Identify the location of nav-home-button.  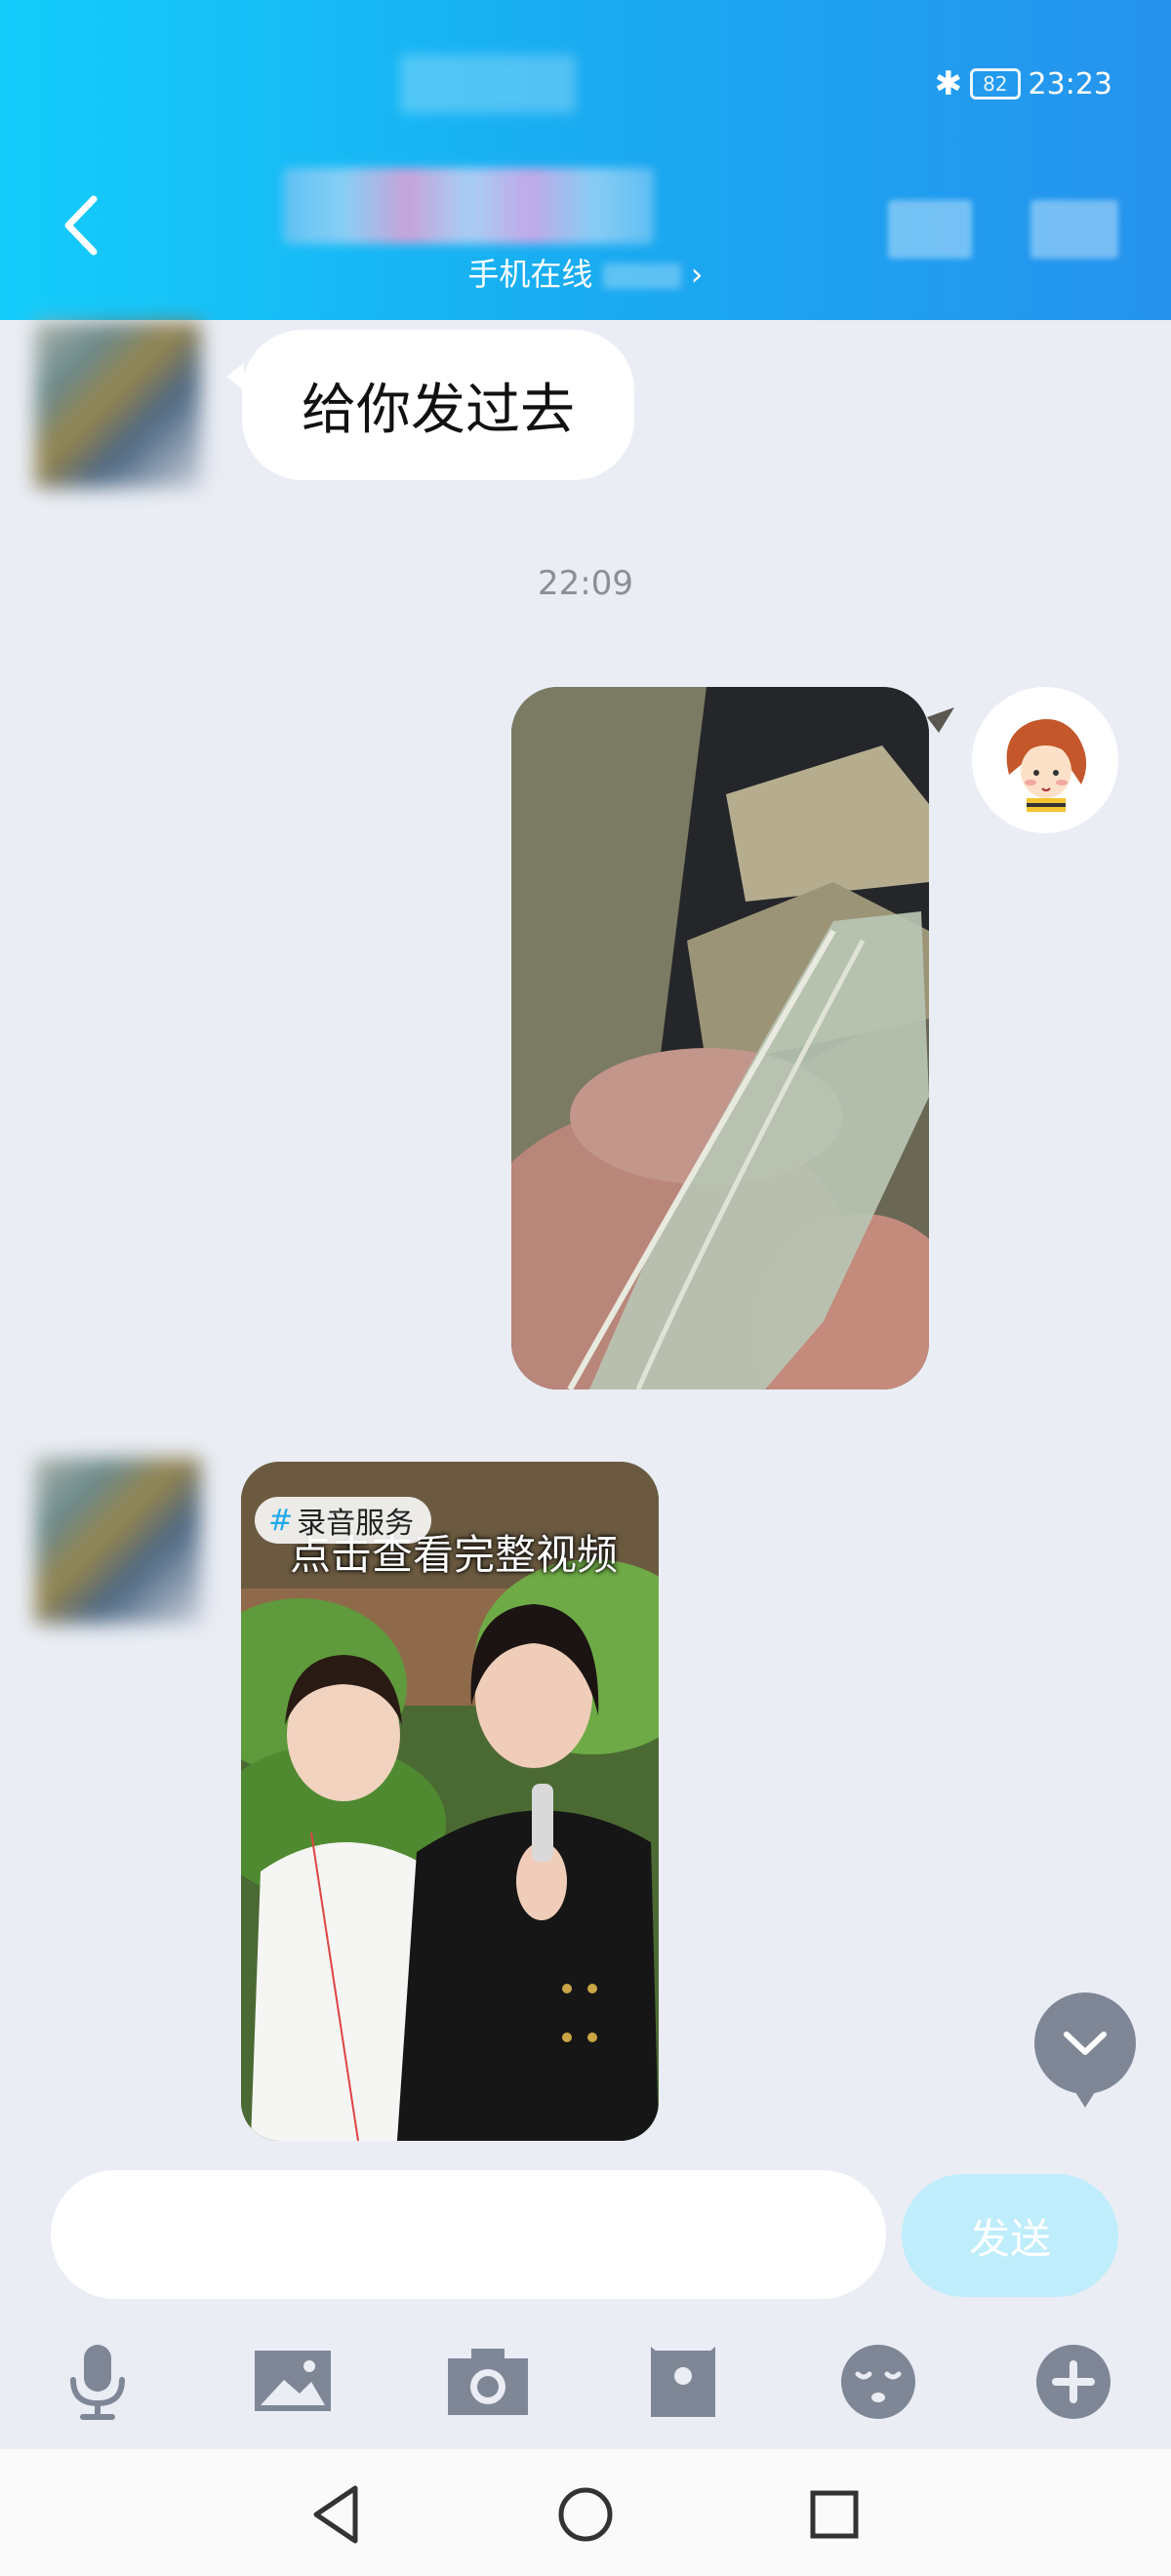
(585, 2514).